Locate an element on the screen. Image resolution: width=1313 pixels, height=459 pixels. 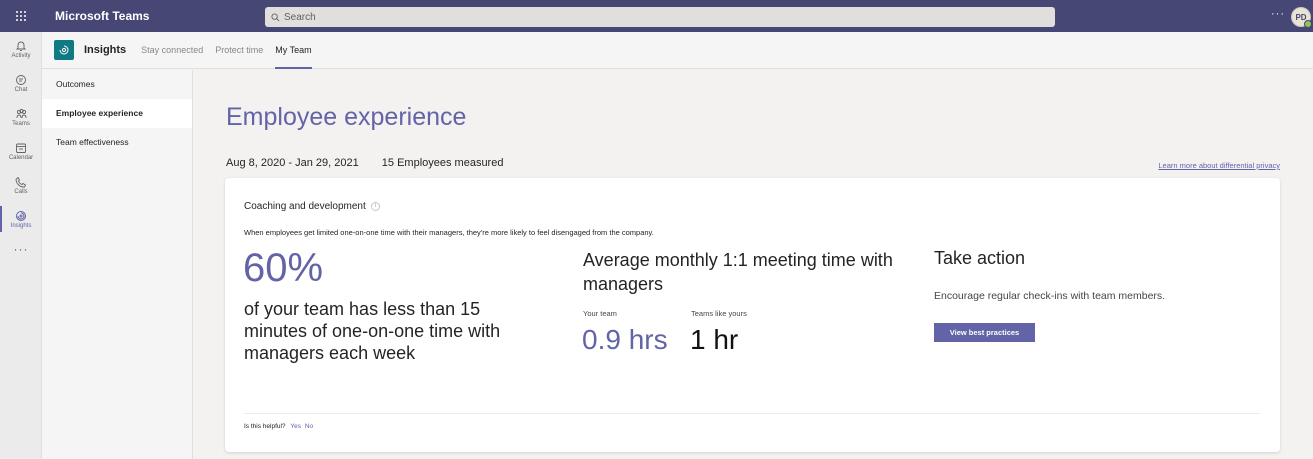
insights-icon is located at coordinates (21, 215).